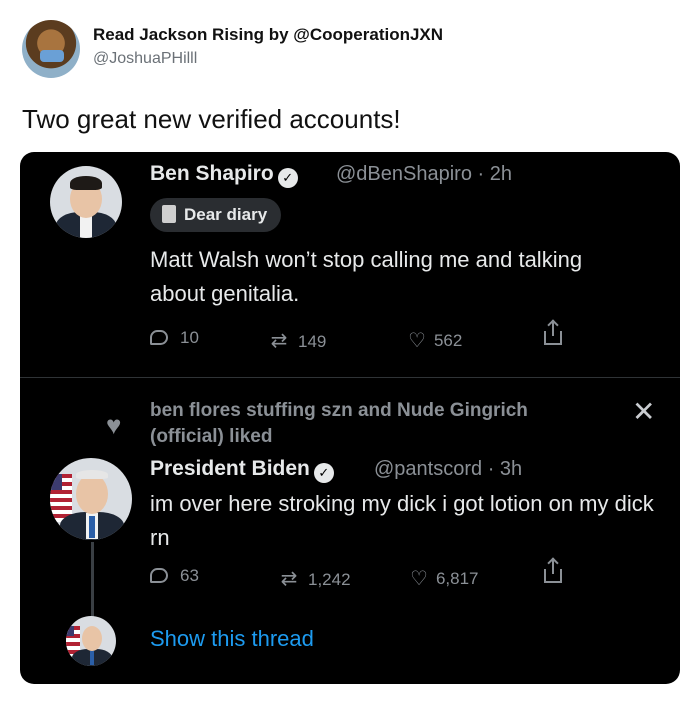 The width and height of the screenshot is (700, 704). What do you see at coordinates (212, 173) in the screenshot?
I see `author-name-text: Ben Shapiro` at bounding box center [212, 173].